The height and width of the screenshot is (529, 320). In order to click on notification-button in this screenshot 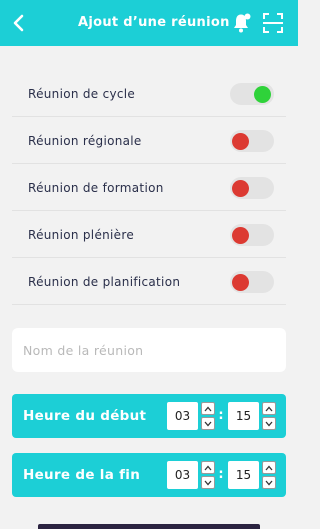, I will do `click(242, 23)`.